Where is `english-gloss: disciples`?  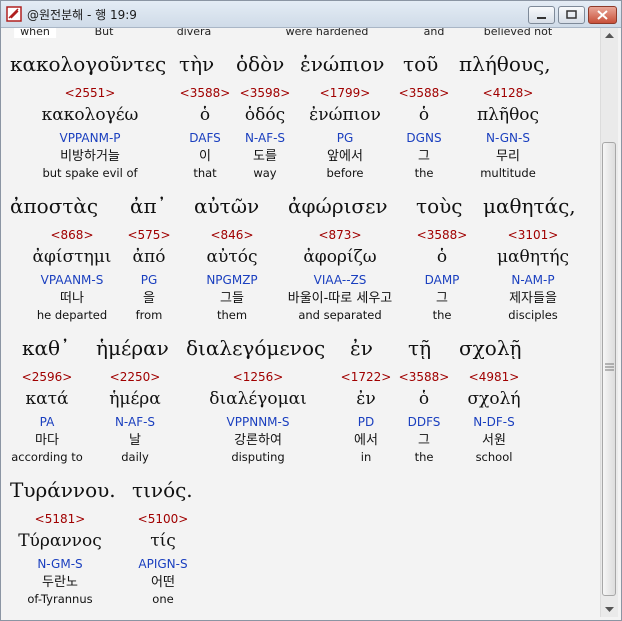 english-gloss: disciples is located at coordinates (533, 315).